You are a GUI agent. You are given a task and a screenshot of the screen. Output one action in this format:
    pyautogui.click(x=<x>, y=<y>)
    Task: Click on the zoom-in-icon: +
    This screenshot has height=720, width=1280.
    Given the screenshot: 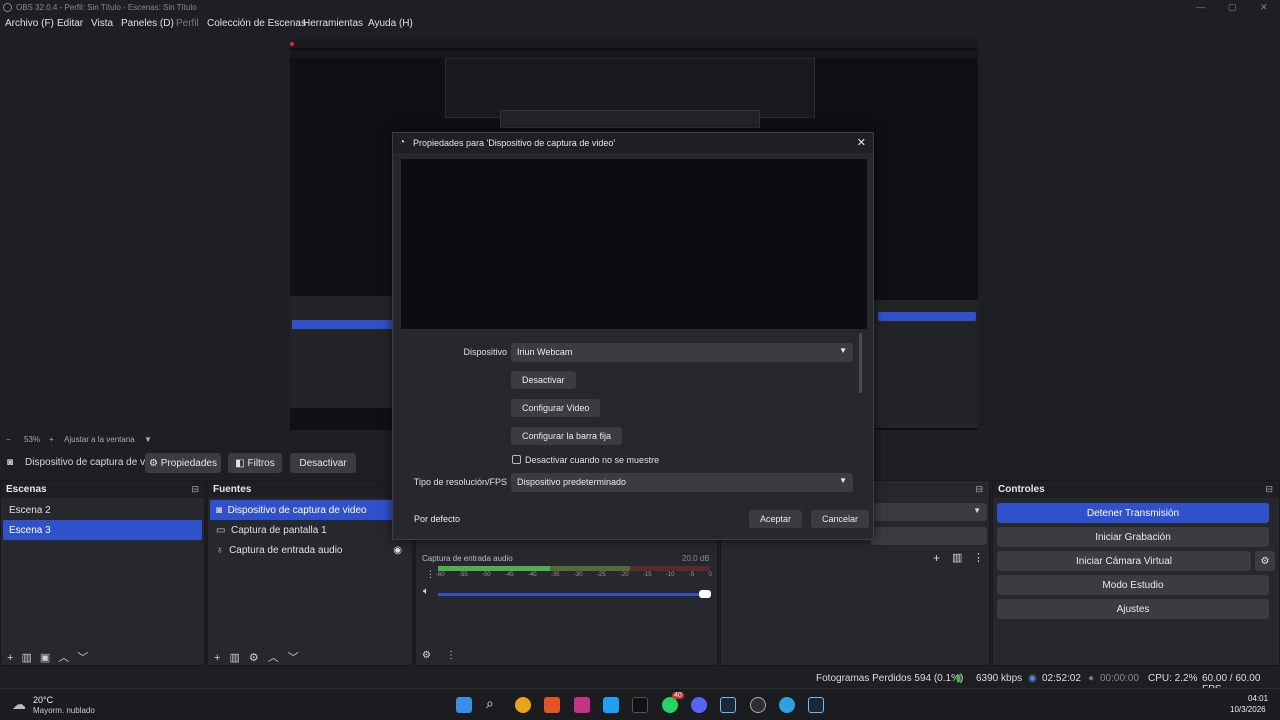 What is the action you would take?
    pyautogui.click(x=51, y=439)
    